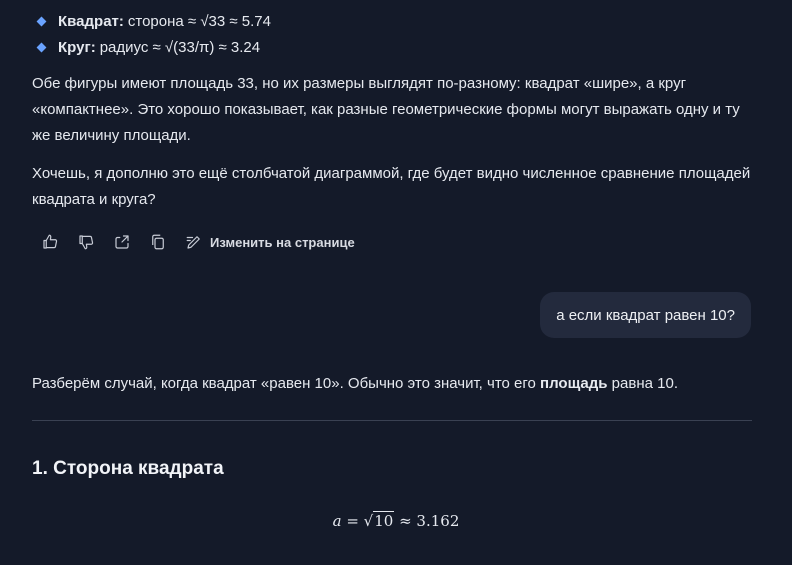  What do you see at coordinates (427, 521) in the screenshot?
I see `formula-approx: ≈ 3.162` at bounding box center [427, 521].